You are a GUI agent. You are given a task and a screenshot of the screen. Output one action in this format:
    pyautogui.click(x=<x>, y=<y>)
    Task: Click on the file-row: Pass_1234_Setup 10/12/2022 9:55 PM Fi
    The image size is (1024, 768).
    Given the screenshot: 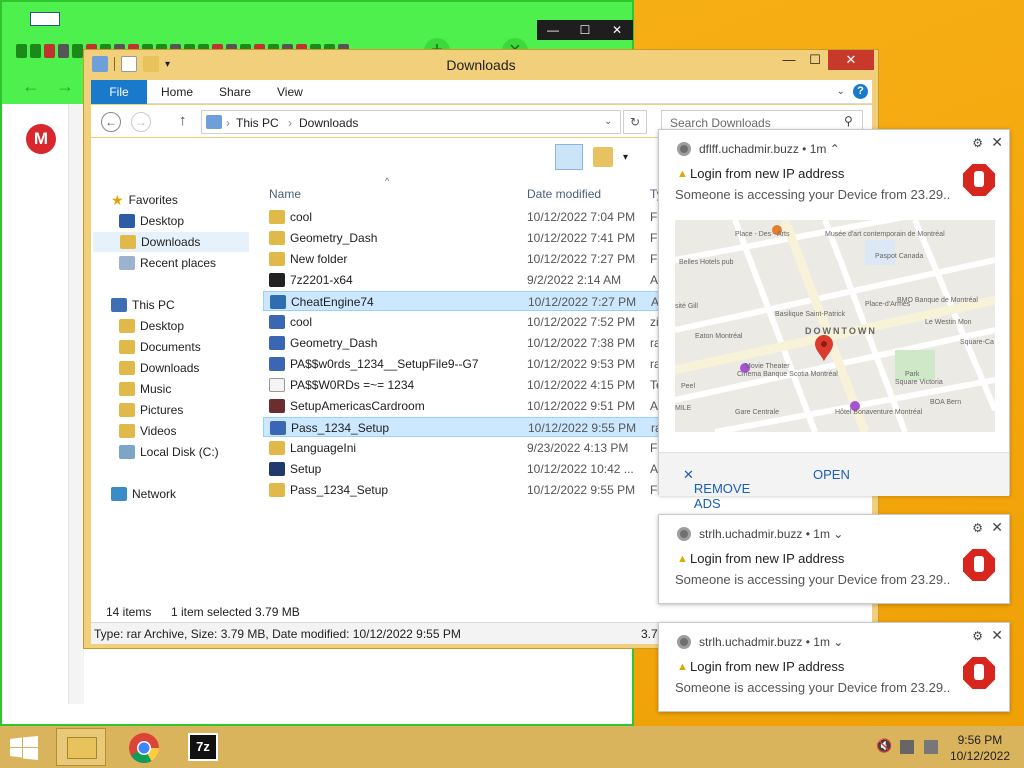 What is the action you would take?
    pyautogui.click(x=463, y=490)
    